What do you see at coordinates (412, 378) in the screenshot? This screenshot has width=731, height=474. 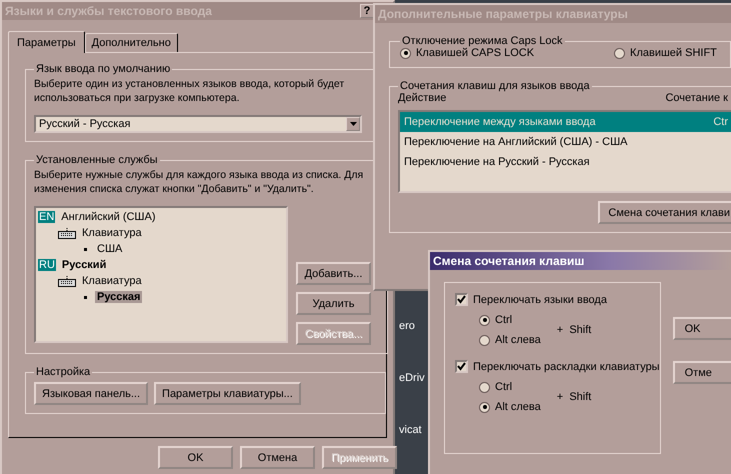 I see `desktop-icon-label: eDriv` at bounding box center [412, 378].